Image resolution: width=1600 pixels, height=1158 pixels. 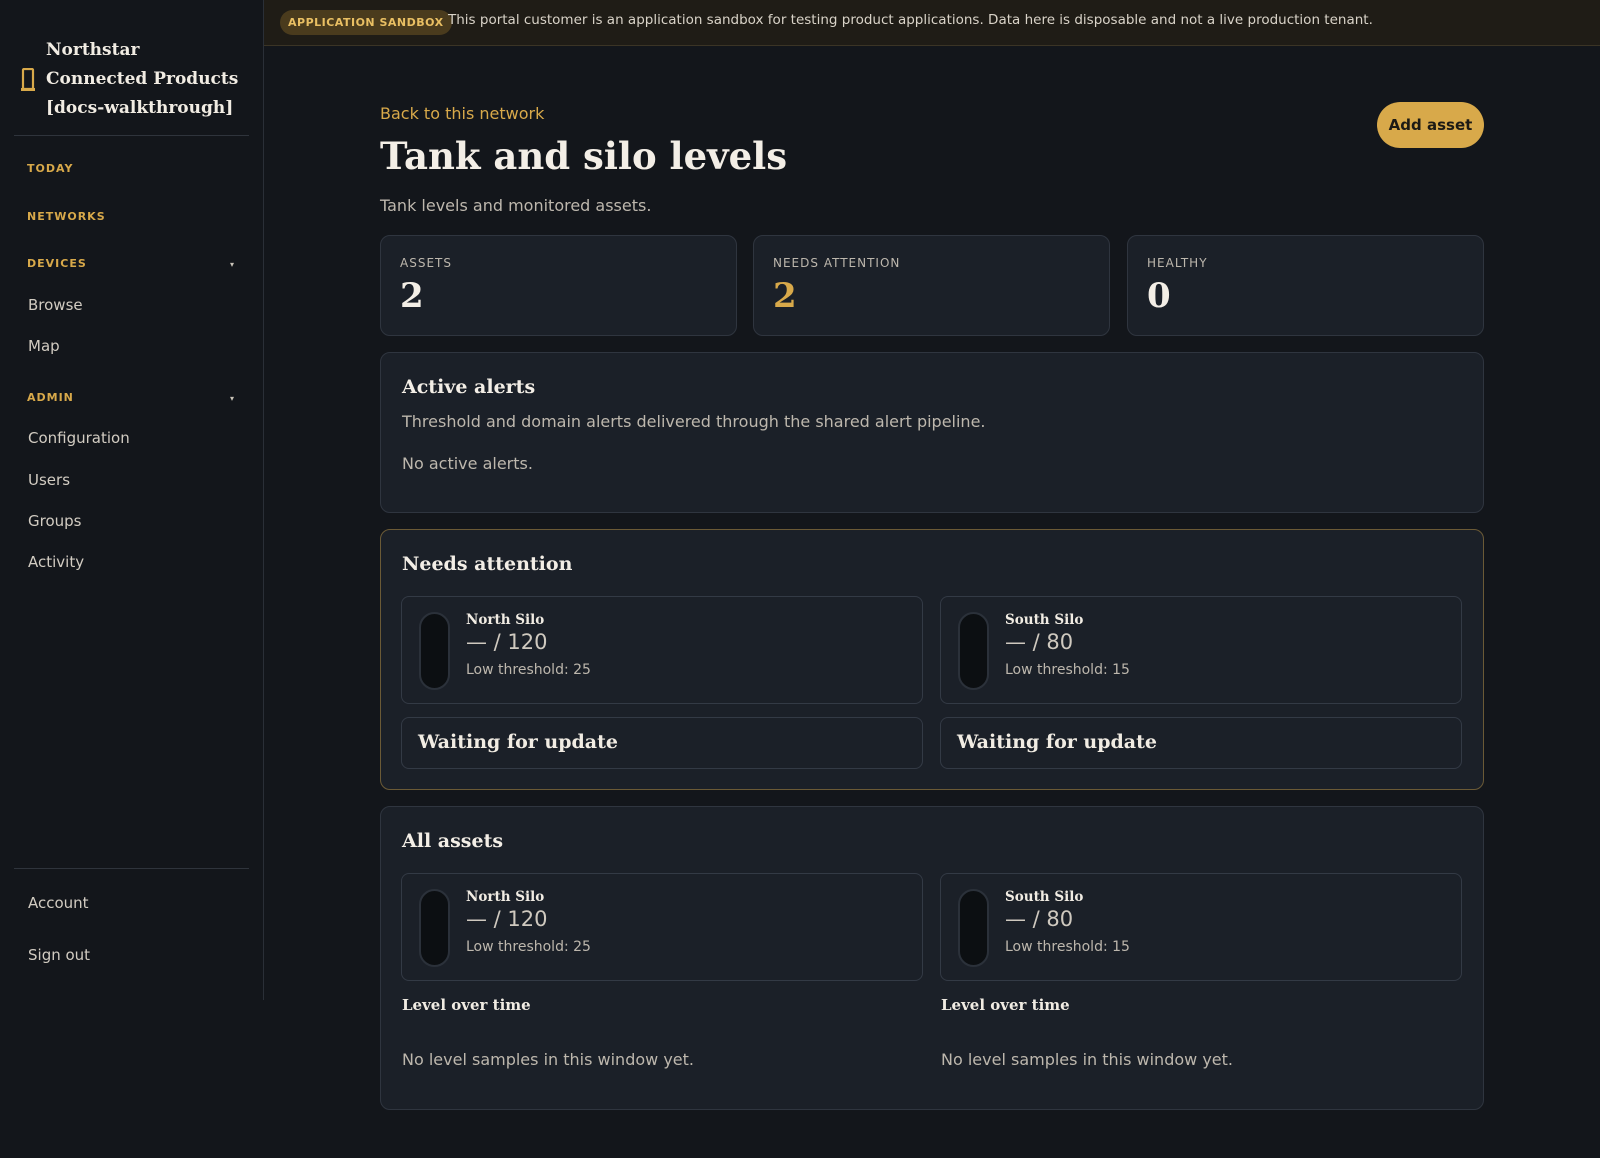 I want to click on stat-label: NEEDS ATTENTION, so click(x=837, y=263).